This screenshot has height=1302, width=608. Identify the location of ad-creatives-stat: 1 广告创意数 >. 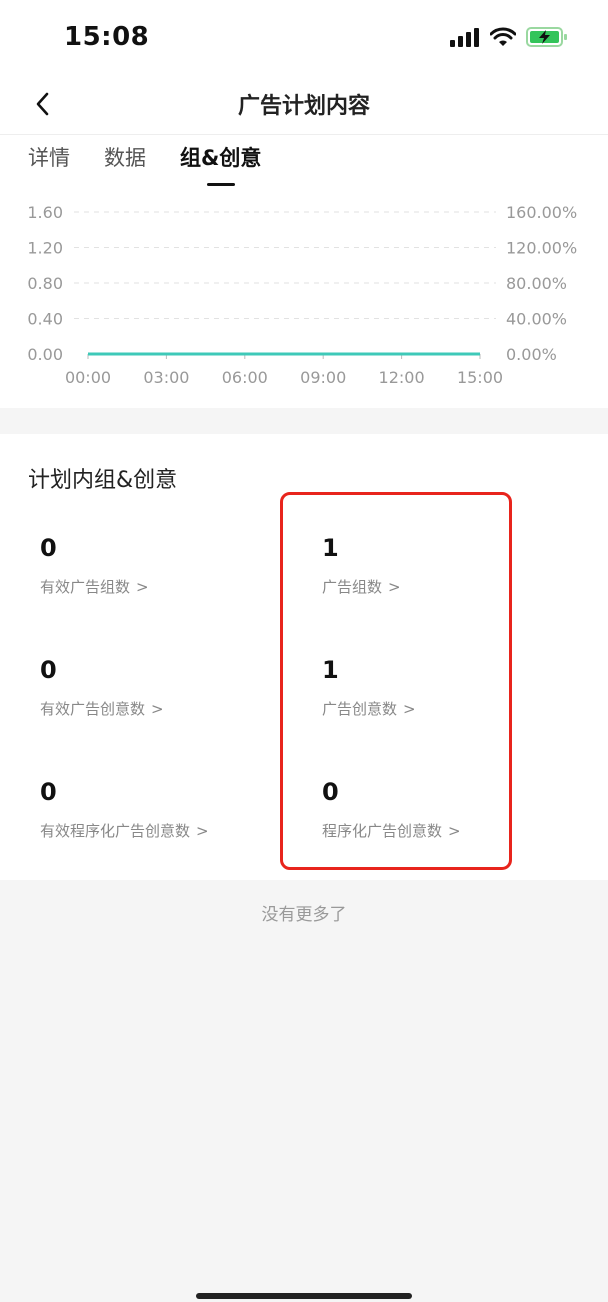
(369, 687).